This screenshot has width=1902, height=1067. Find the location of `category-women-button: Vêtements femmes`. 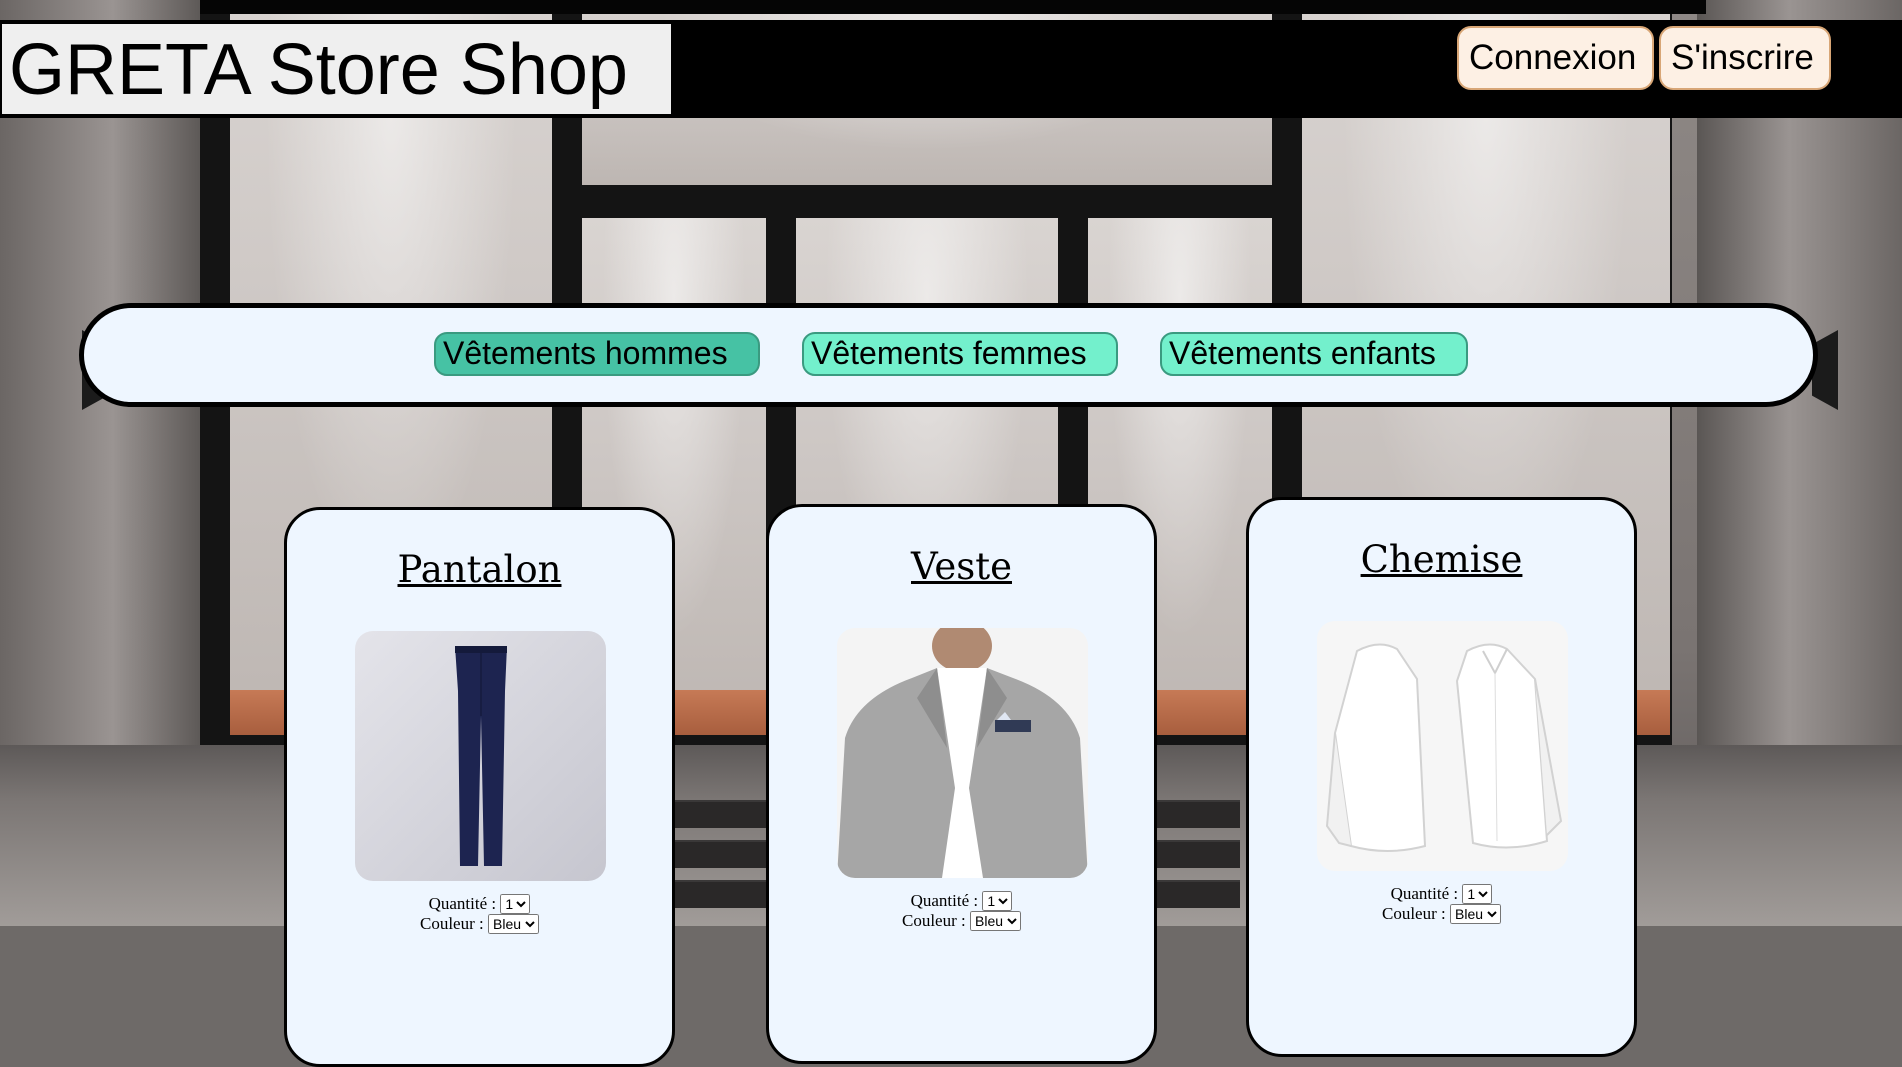

category-women-button: Vêtements femmes is located at coordinates (960, 354).